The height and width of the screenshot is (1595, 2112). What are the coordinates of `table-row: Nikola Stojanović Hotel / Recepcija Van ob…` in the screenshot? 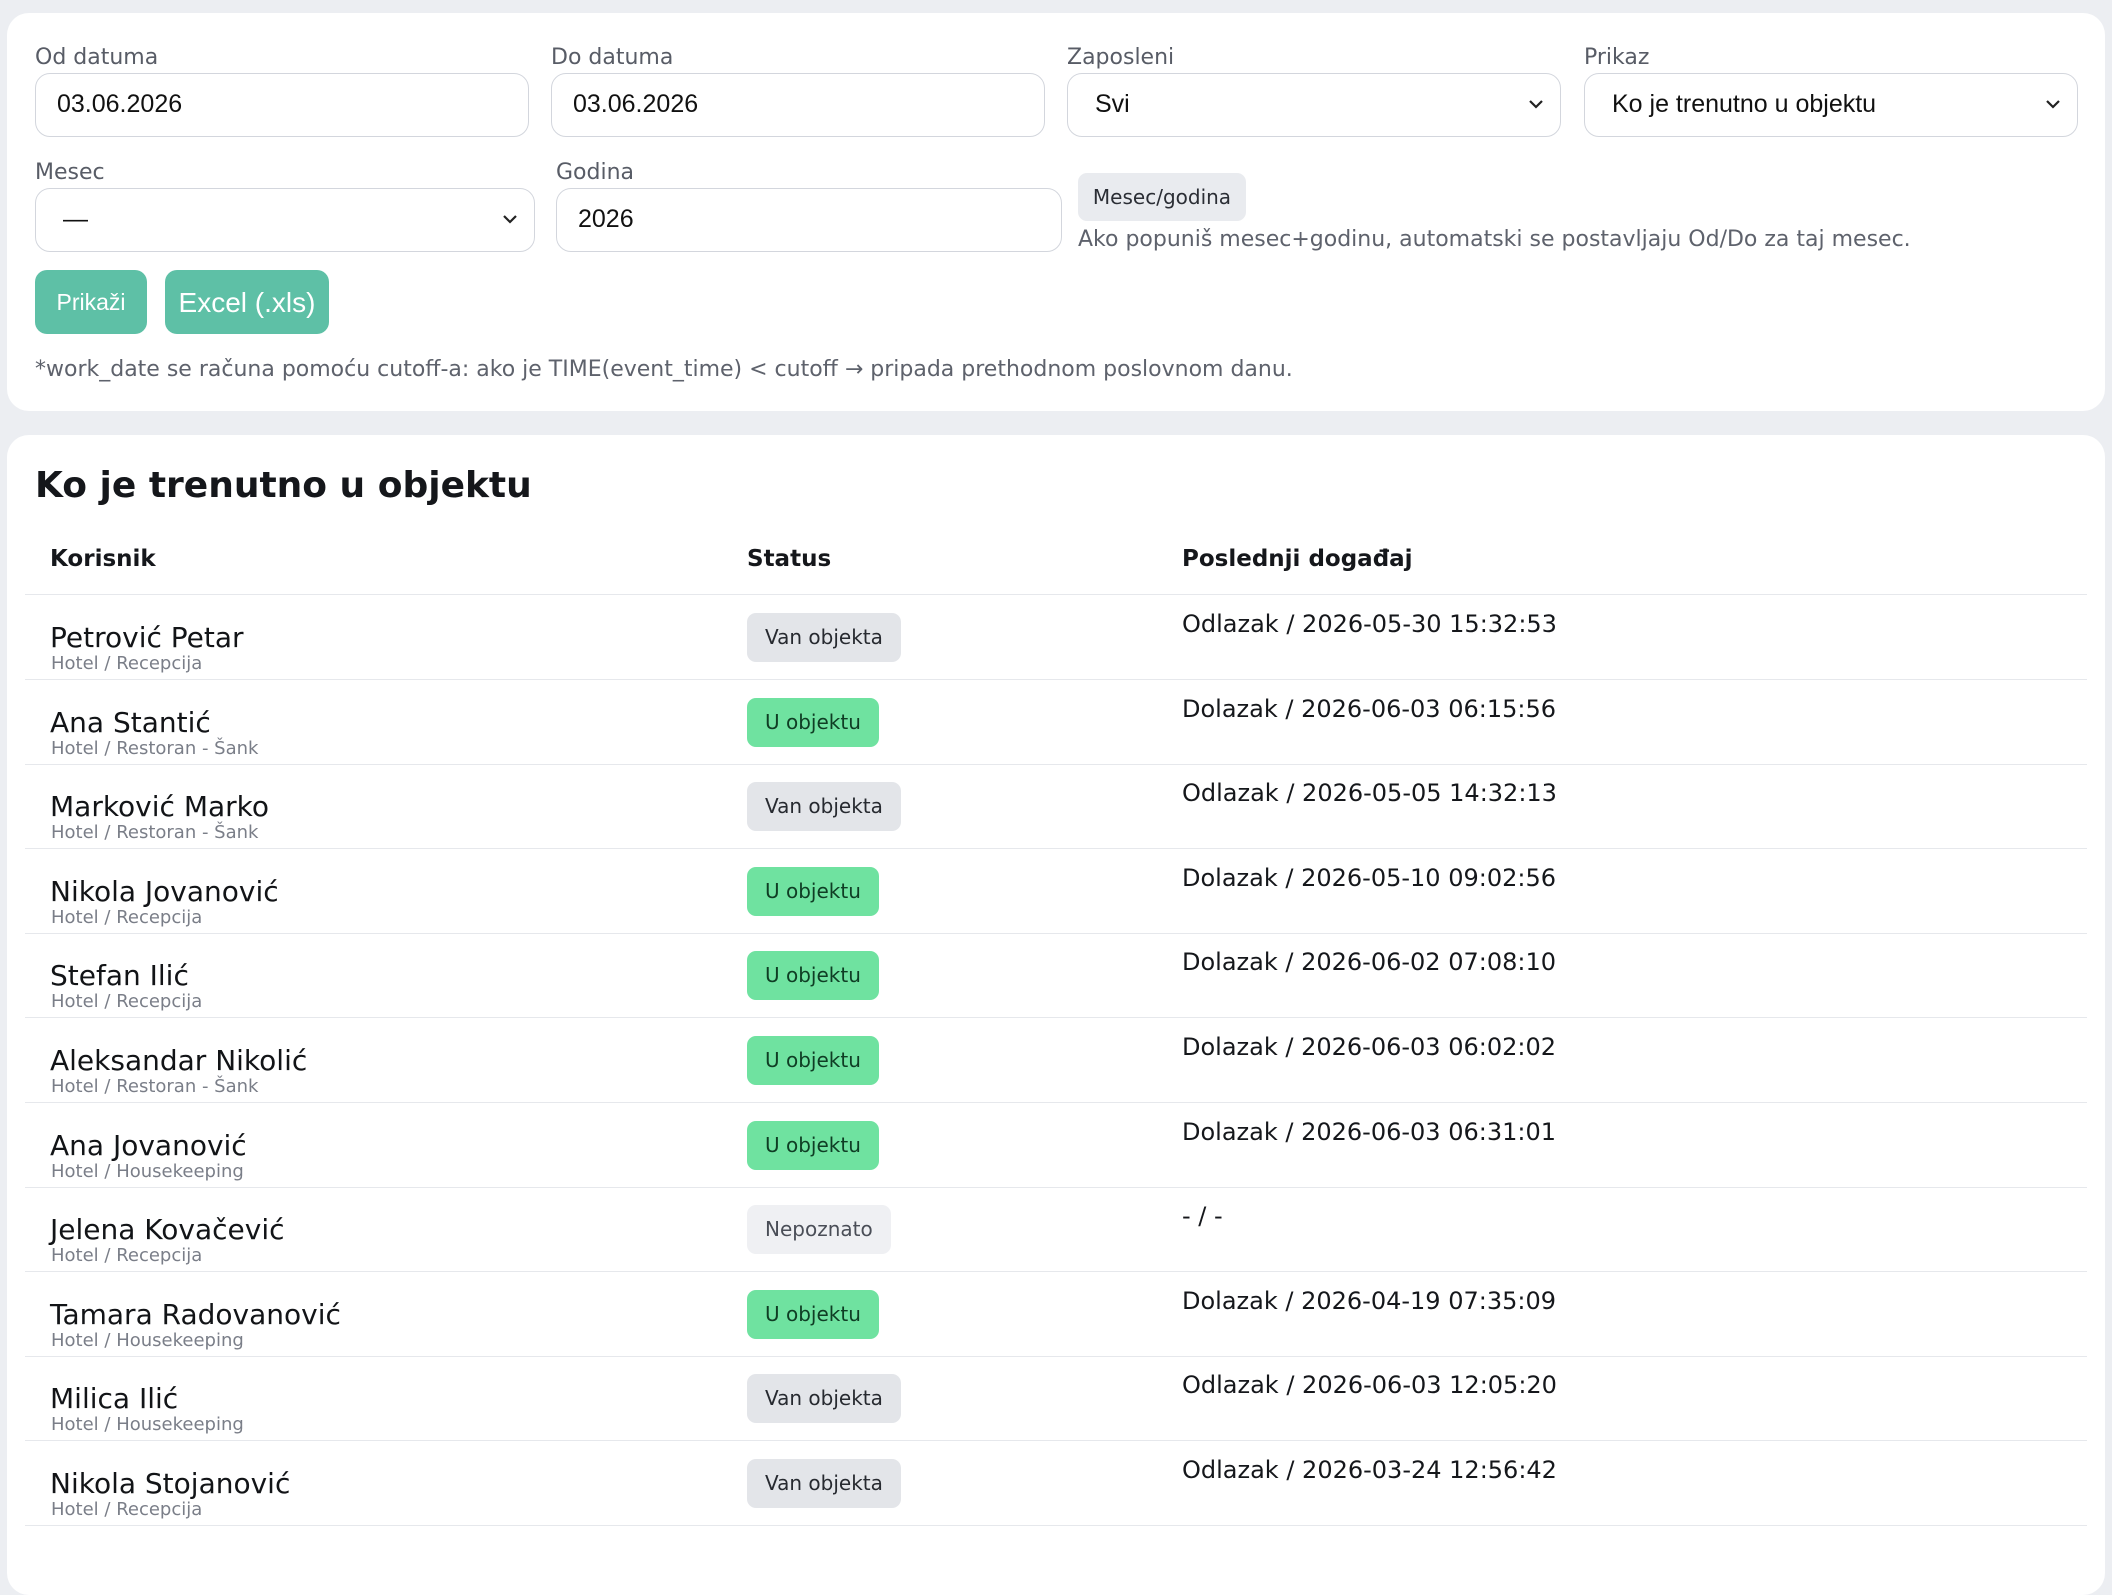 It's located at (1056, 1483).